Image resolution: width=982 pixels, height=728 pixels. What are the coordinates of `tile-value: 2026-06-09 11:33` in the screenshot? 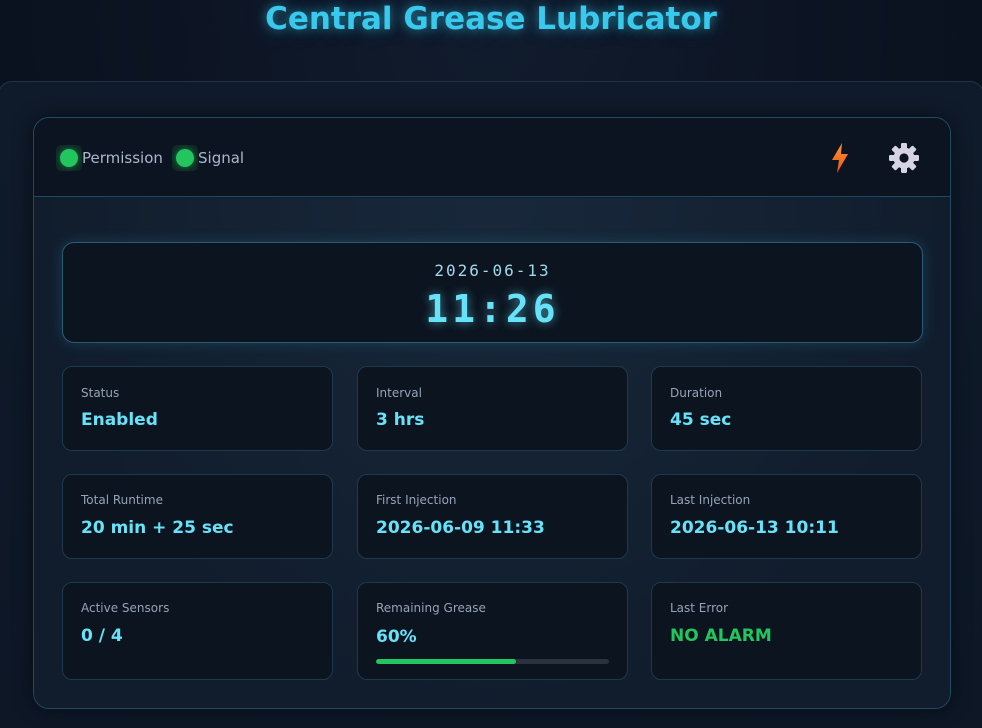 It's located at (460, 528).